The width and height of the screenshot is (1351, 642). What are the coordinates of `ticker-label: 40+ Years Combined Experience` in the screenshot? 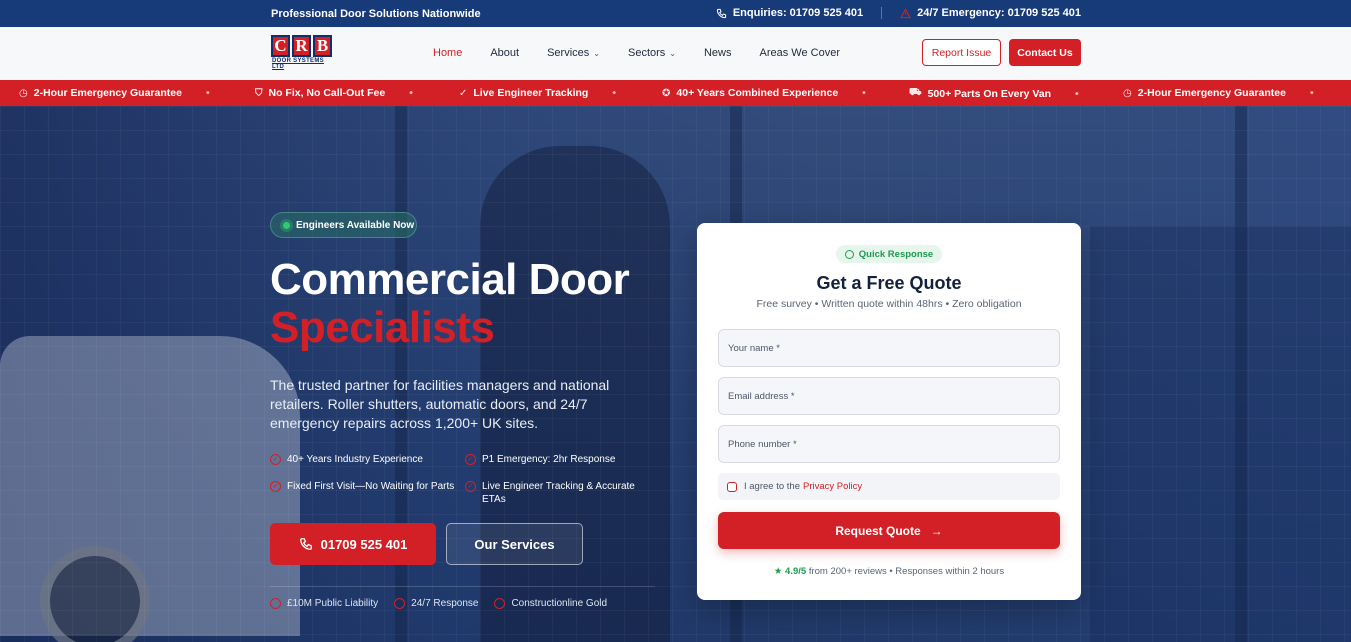 It's located at (757, 93).